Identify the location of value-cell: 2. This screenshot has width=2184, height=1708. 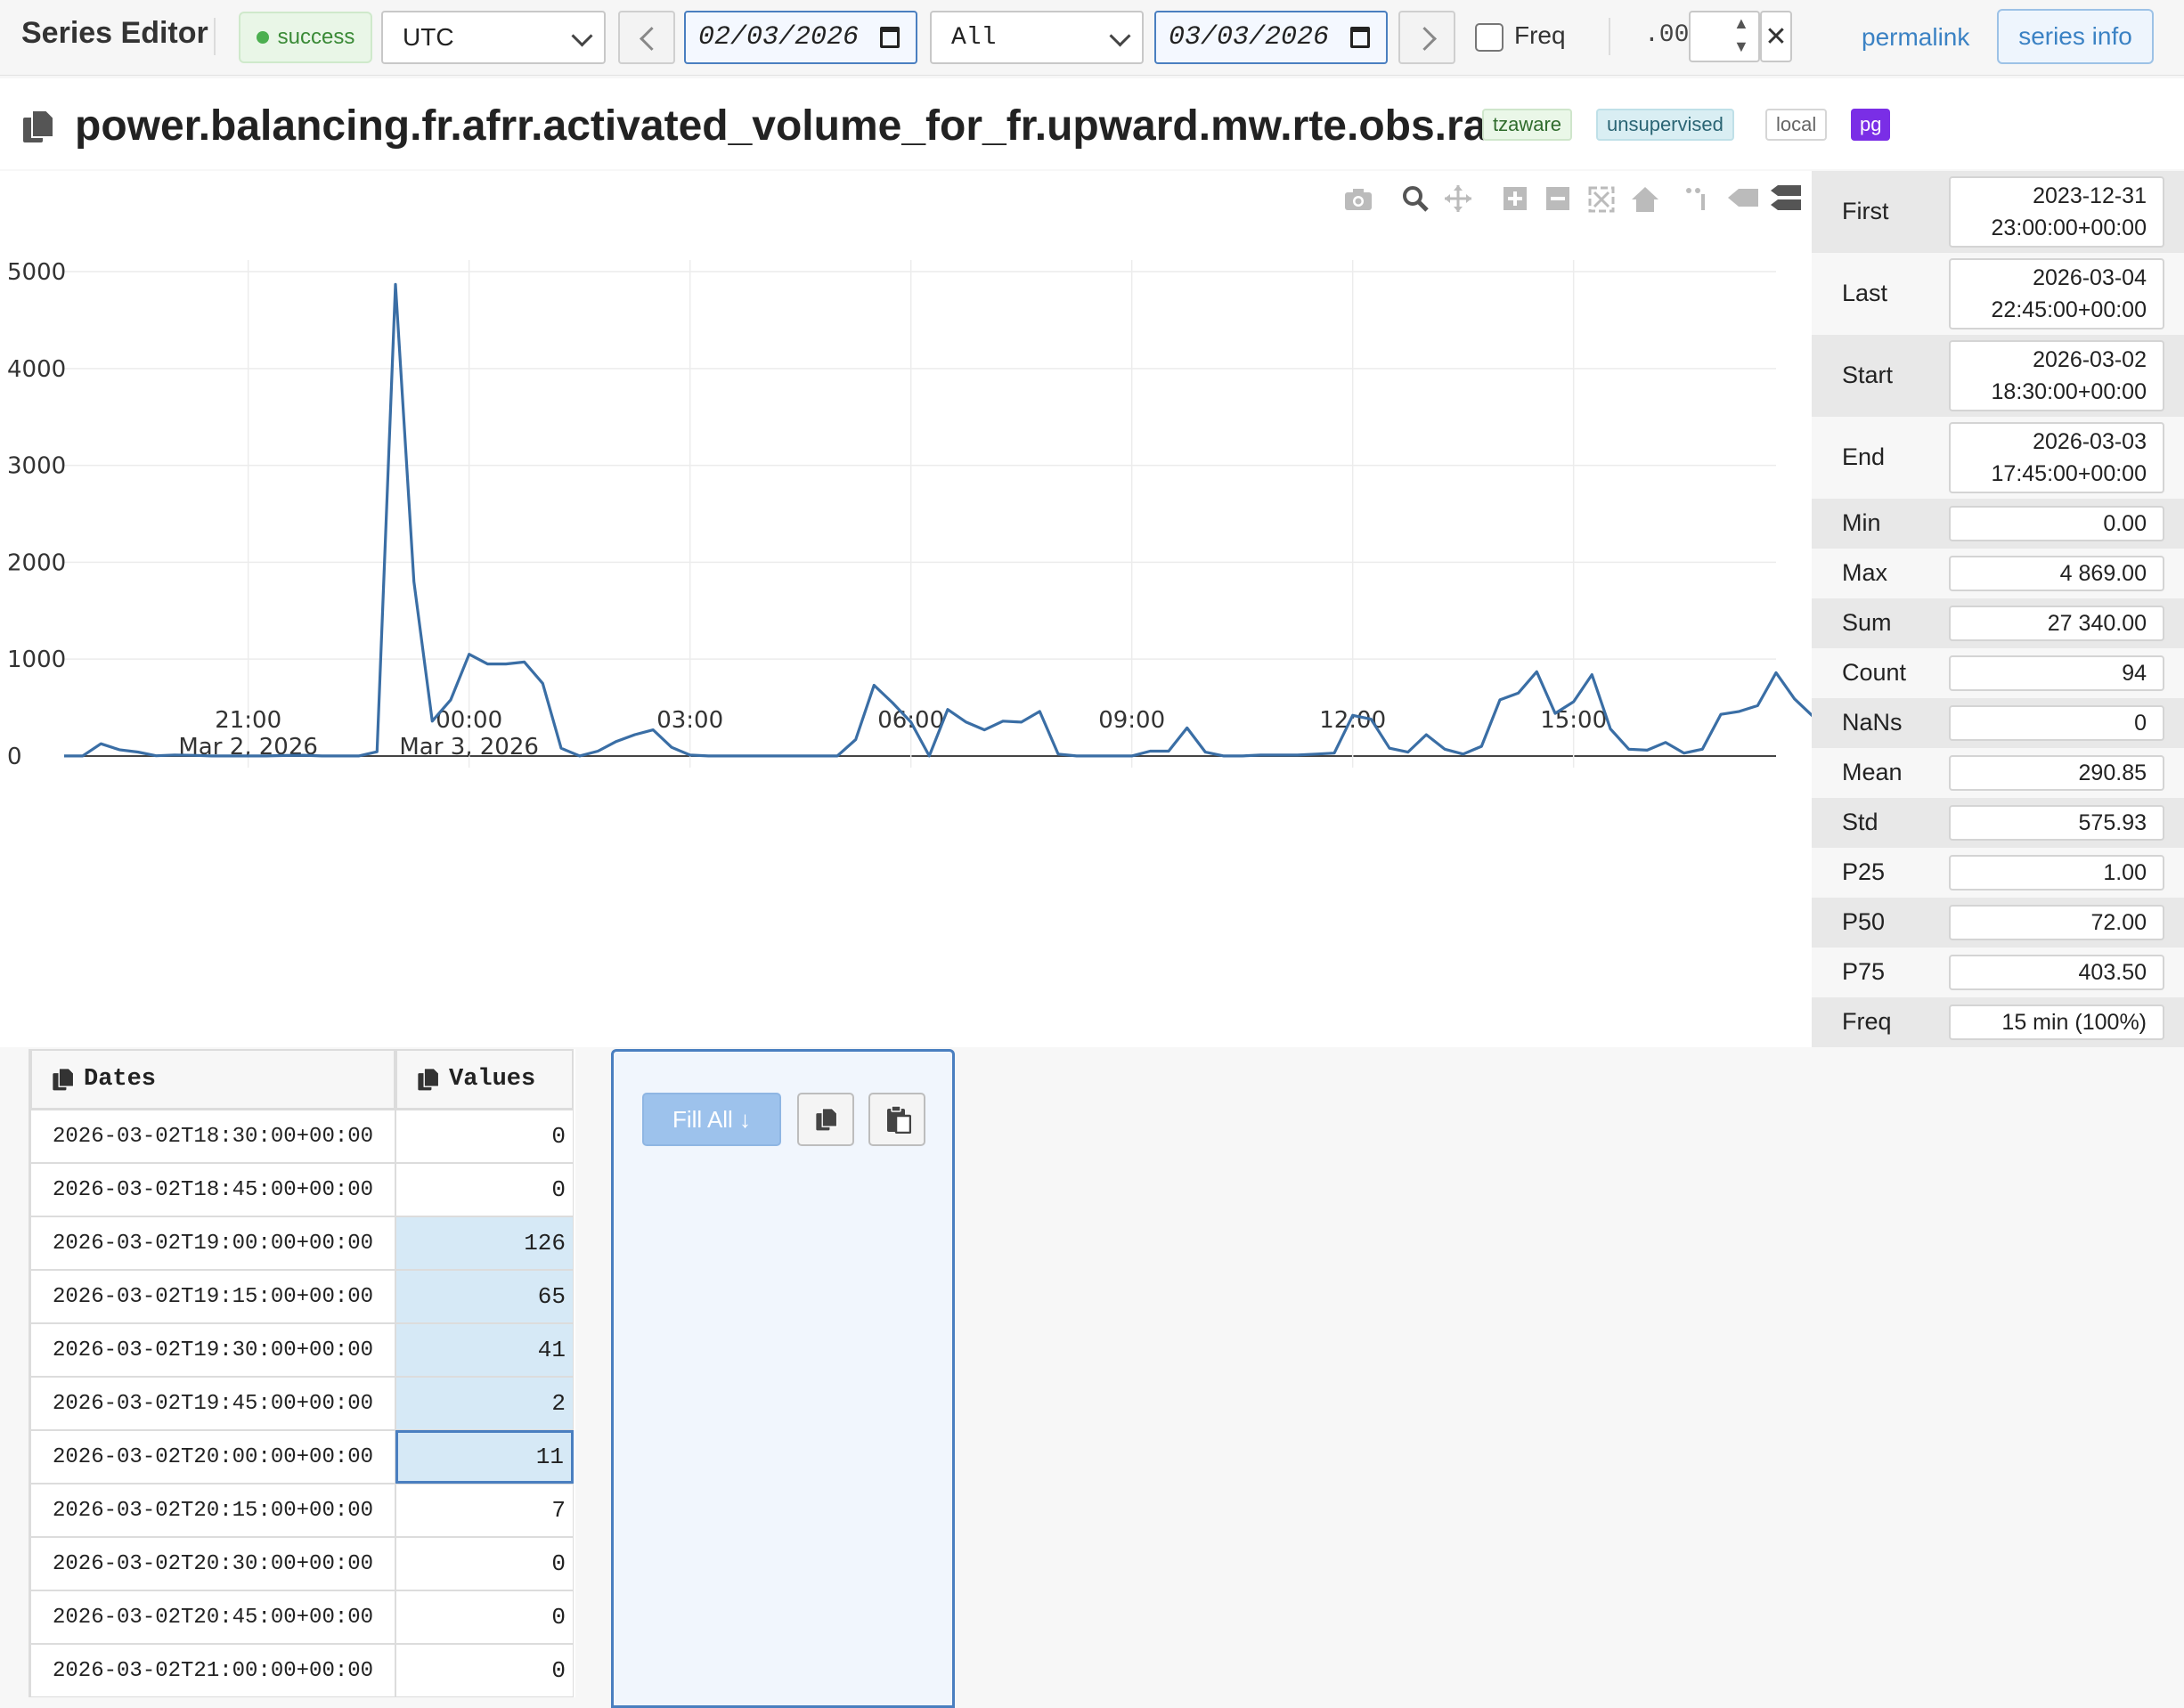
(484, 1403).